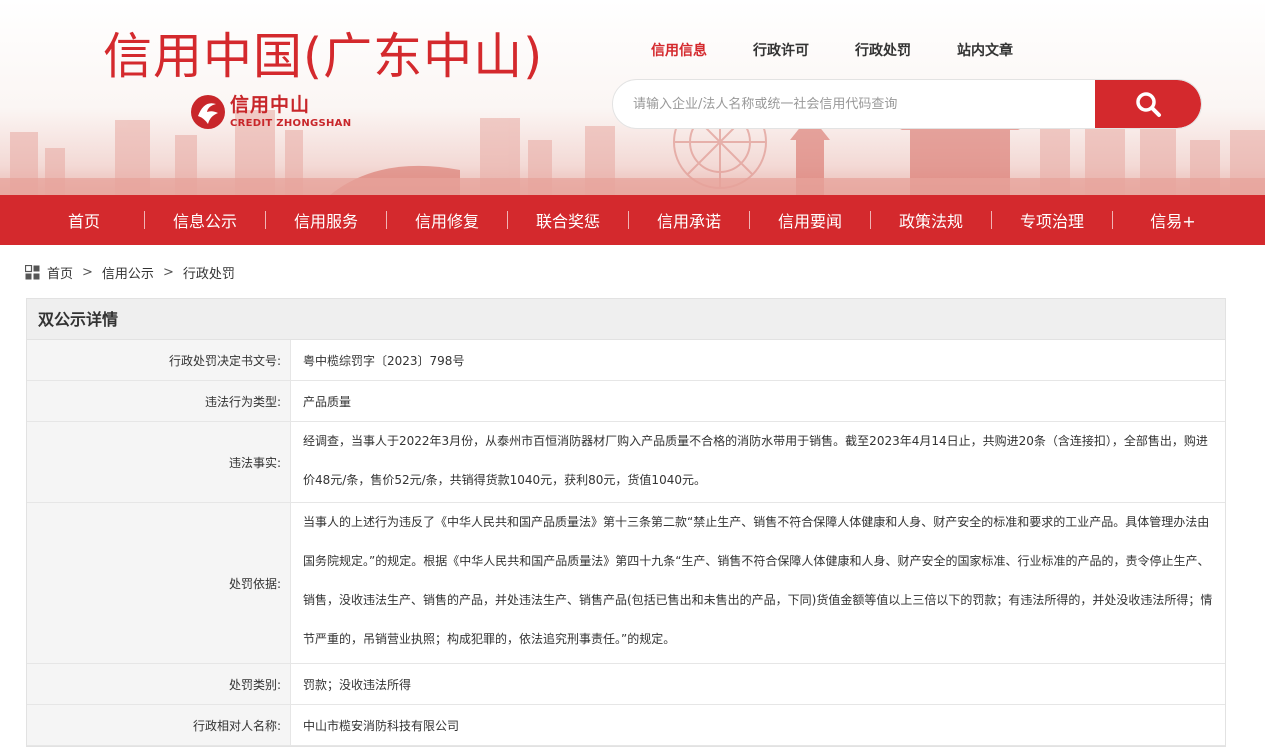  What do you see at coordinates (1173, 220) in the screenshot?
I see `nav-xinyi-plus: 信易+` at bounding box center [1173, 220].